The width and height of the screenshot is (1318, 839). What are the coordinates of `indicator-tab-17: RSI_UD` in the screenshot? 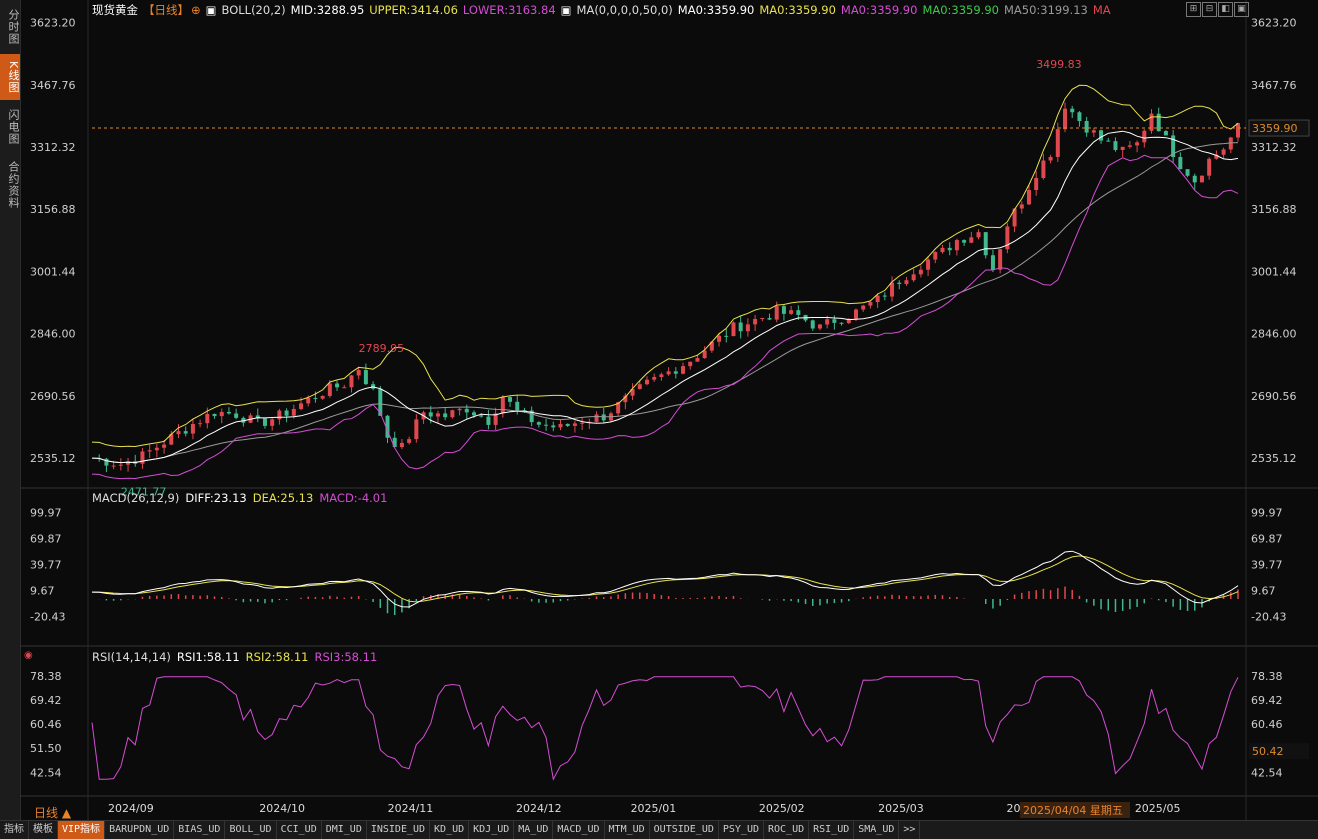 It's located at (832, 830).